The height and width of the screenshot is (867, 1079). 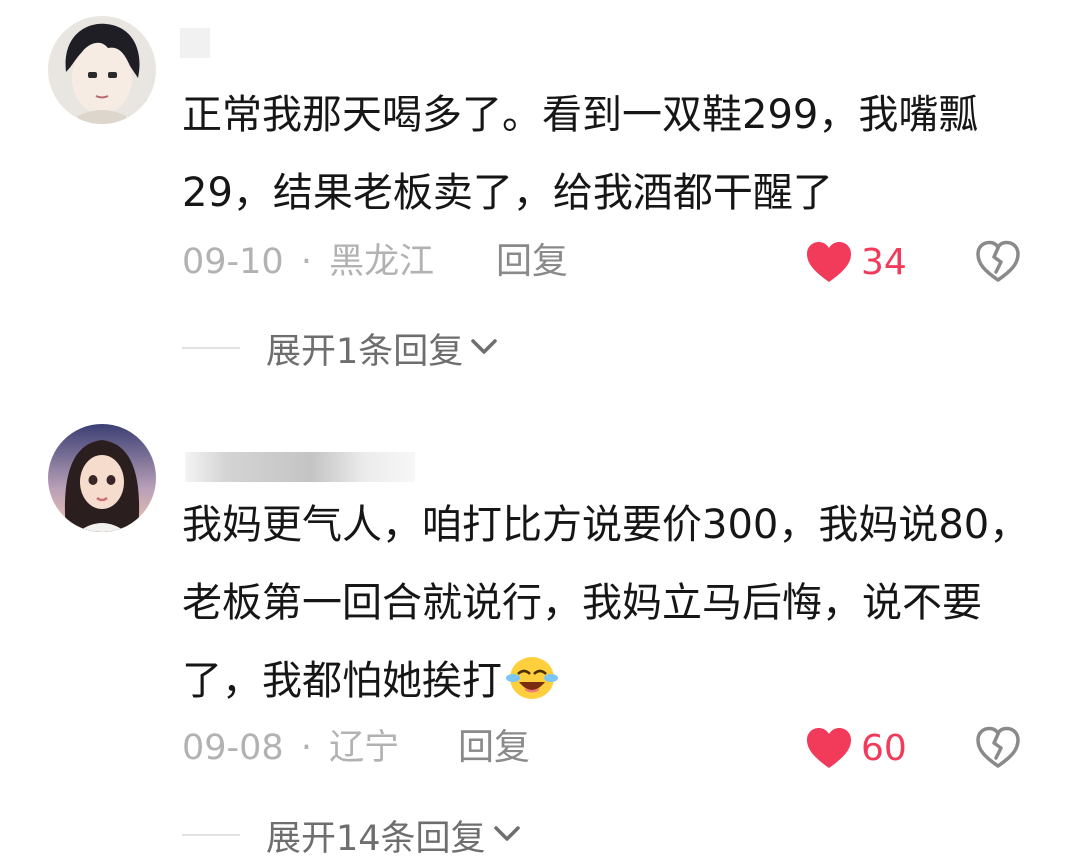 What do you see at coordinates (233, 262) in the screenshot?
I see `comment-date: 09-10` at bounding box center [233, 262].